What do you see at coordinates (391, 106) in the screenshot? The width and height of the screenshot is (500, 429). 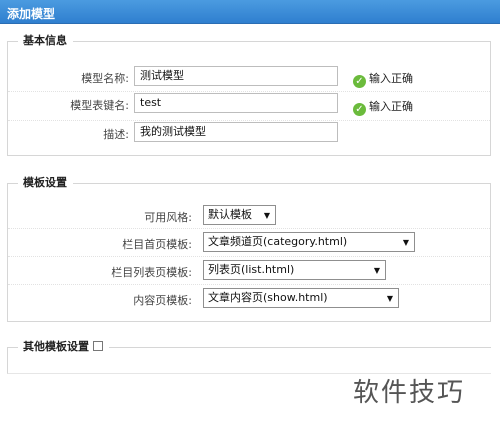 I see `table-key-status-text: 输入正确` at bounding box center [391, 106].